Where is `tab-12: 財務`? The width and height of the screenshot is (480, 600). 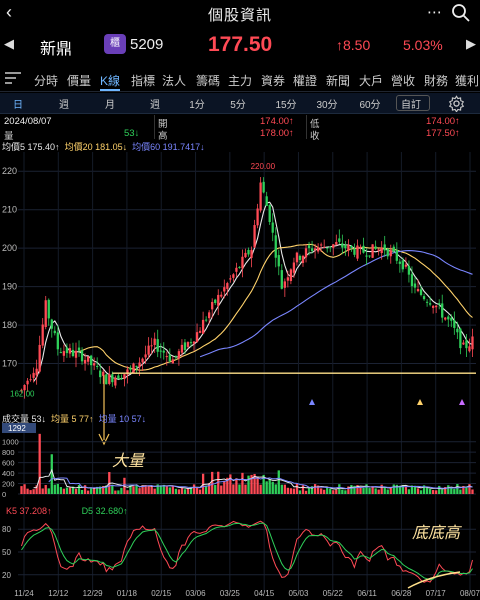
tab-12: 財務 is located at coordinates (436, 80).